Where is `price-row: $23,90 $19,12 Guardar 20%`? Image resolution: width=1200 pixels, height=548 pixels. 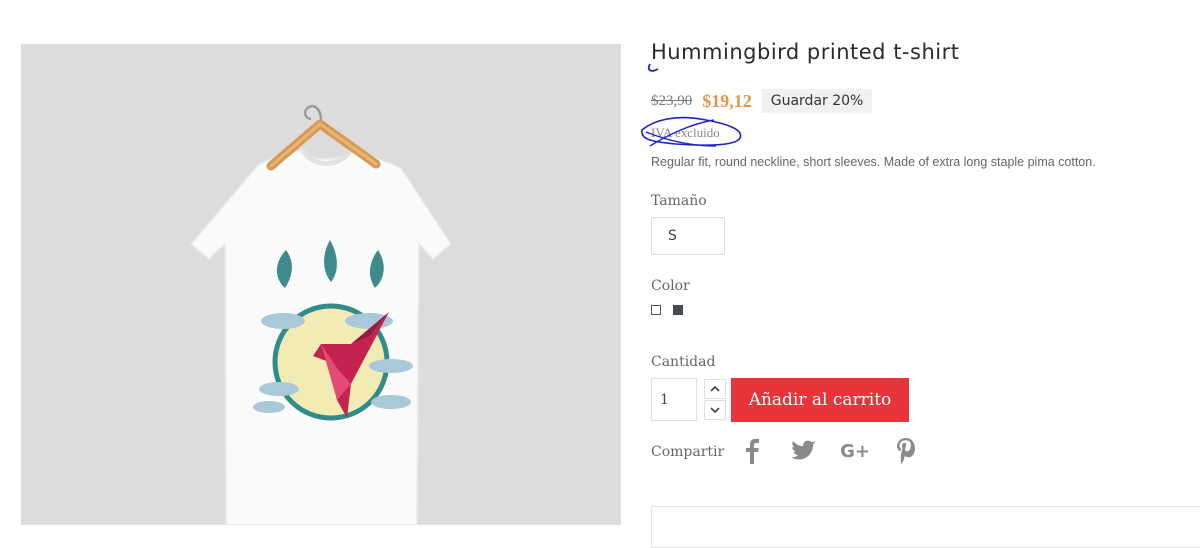
price-row: $23,90 $19,12 Guardar 20% is located at coordinates (762, 101).